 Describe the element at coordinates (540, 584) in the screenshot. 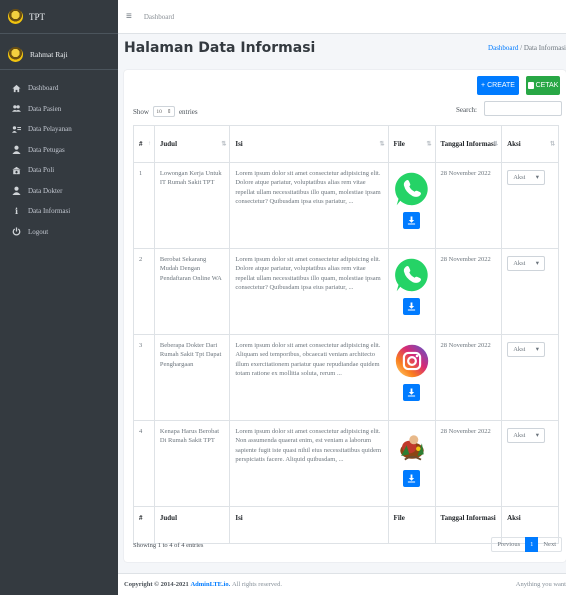

I see `footer-right-text: Anything you want` at that location.